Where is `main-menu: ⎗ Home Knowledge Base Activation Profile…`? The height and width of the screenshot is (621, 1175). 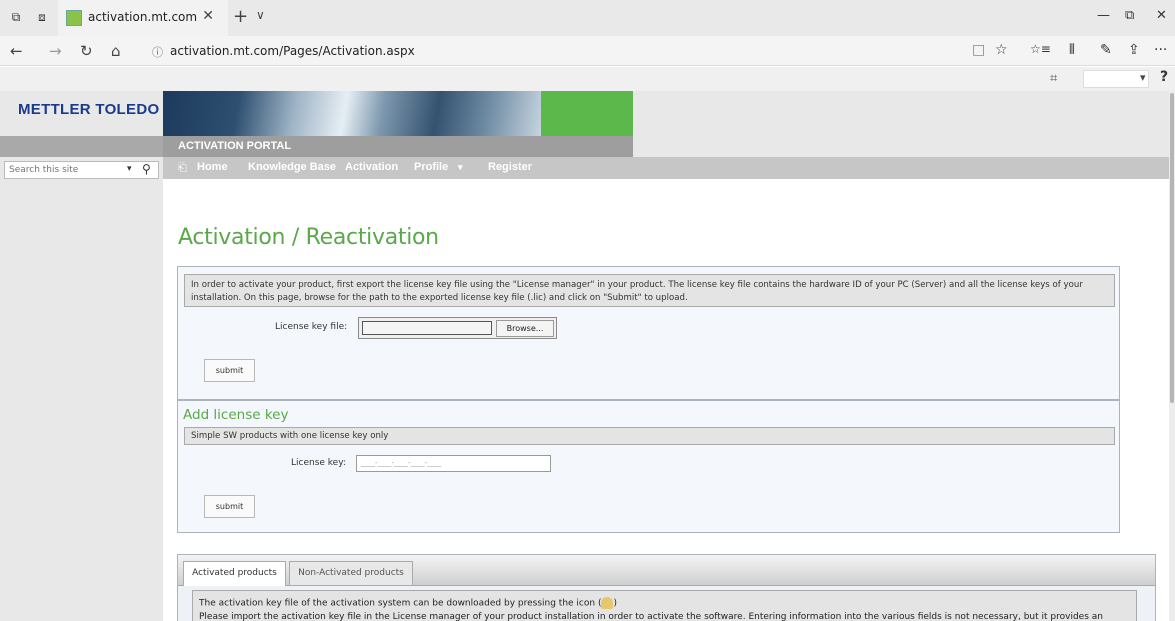
main-menu: ⎗ Home Knowledge Base Activation Profile… is located at coordinates (669, 168).